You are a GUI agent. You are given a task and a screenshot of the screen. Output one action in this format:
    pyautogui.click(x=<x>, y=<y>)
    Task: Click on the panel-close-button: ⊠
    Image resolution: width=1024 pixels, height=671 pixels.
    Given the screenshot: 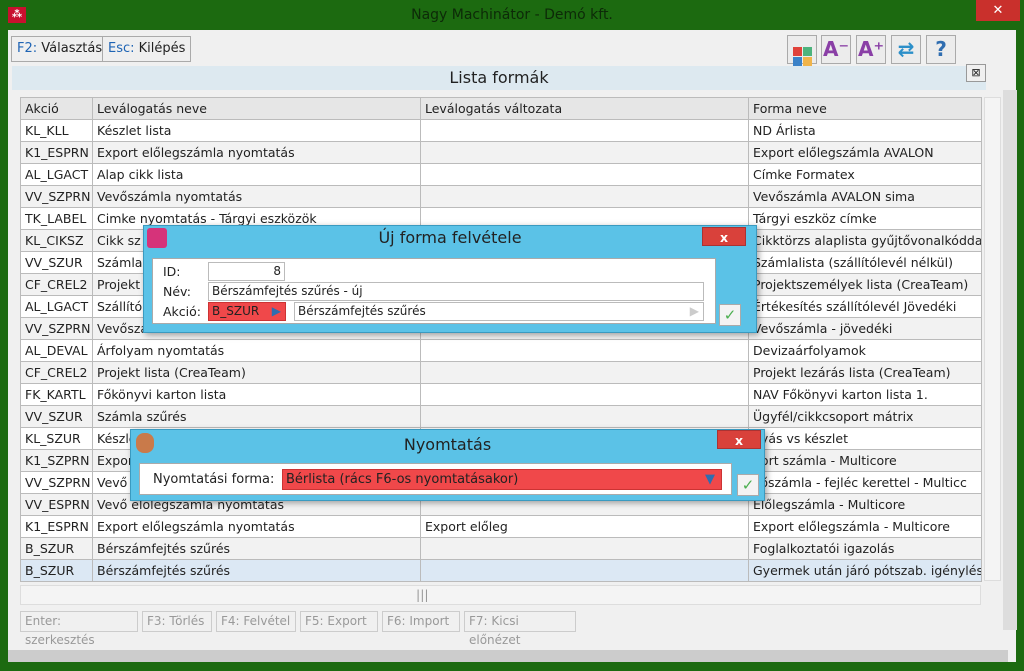 What is the action you would take?
    pyautogui.click(x=976, y=73)
    